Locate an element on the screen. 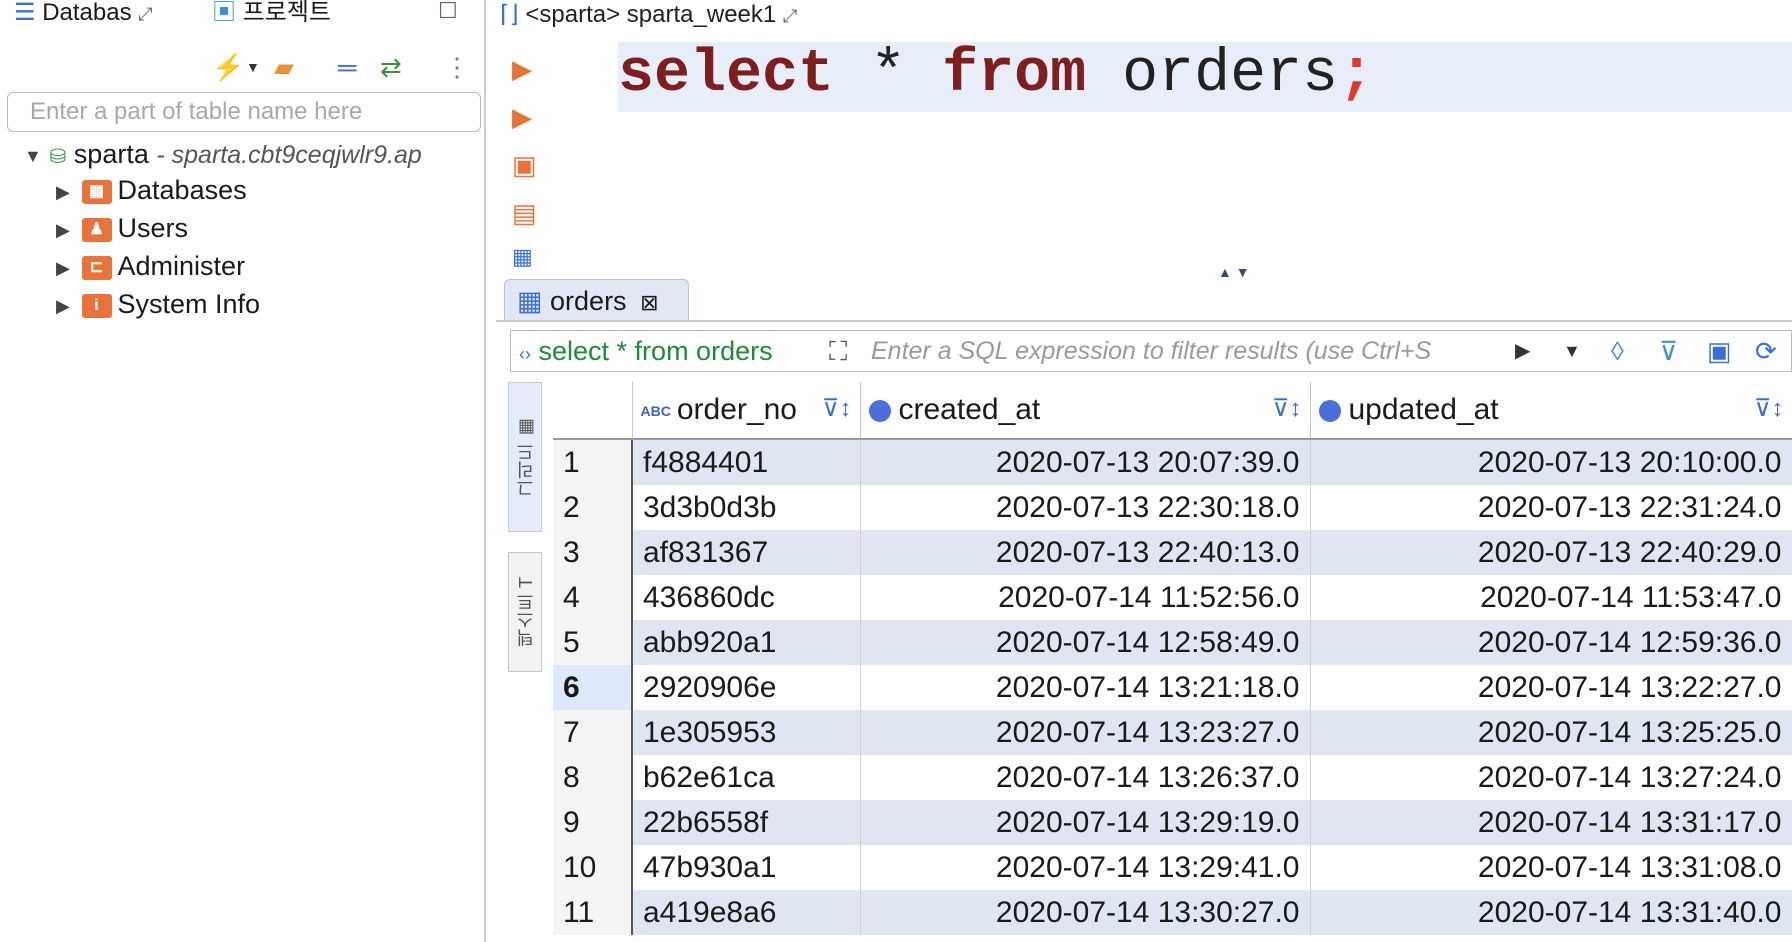  row-number-header is located at coordinates (593, 411).